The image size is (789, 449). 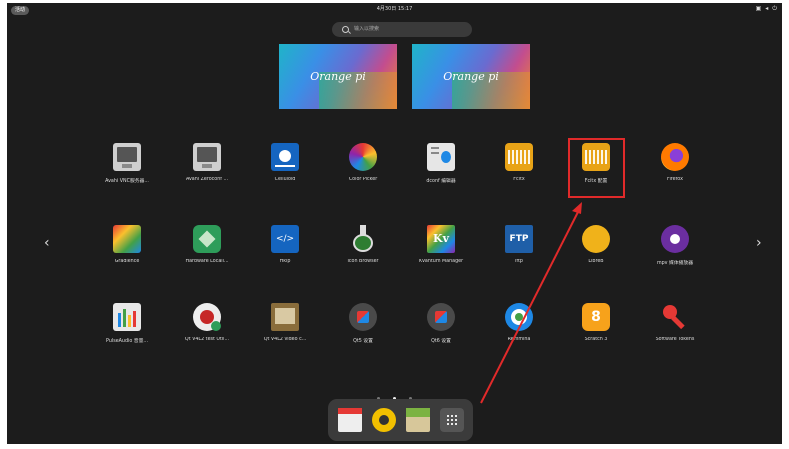 What do you see at coordinates (452, 420) in the screenshot?
I see `show-apps-grid-icon` at bounding box center [452, 420].